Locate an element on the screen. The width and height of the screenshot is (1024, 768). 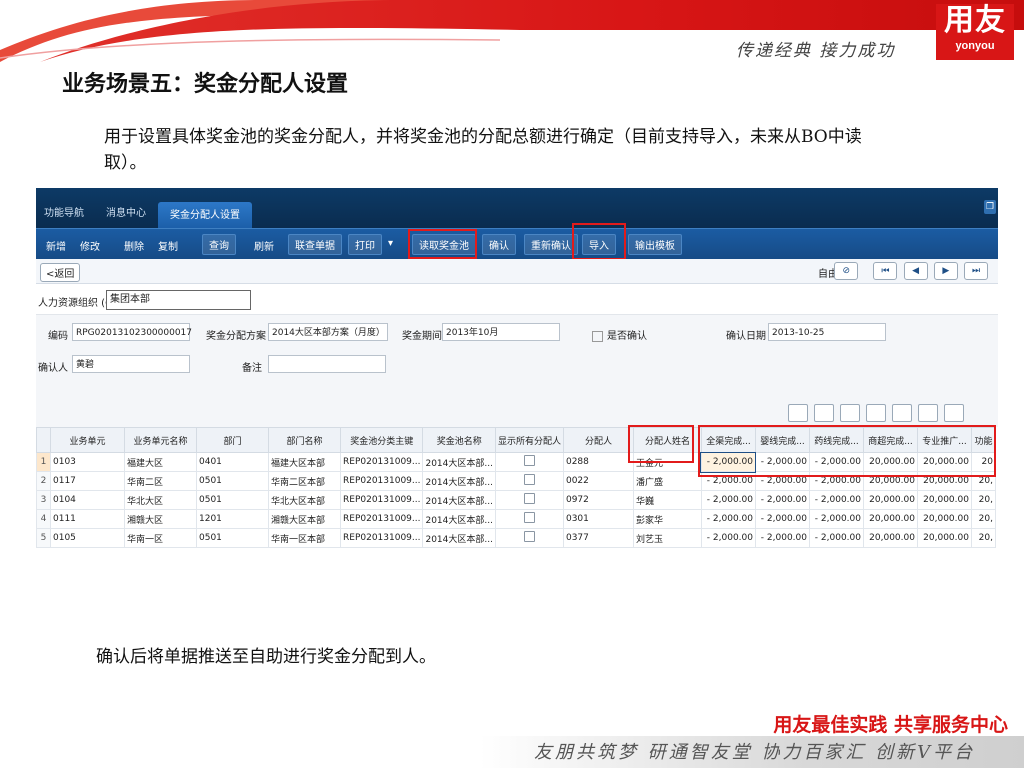
cell-assignee-name: 潘广盛 is located at coordinates (667, 481).